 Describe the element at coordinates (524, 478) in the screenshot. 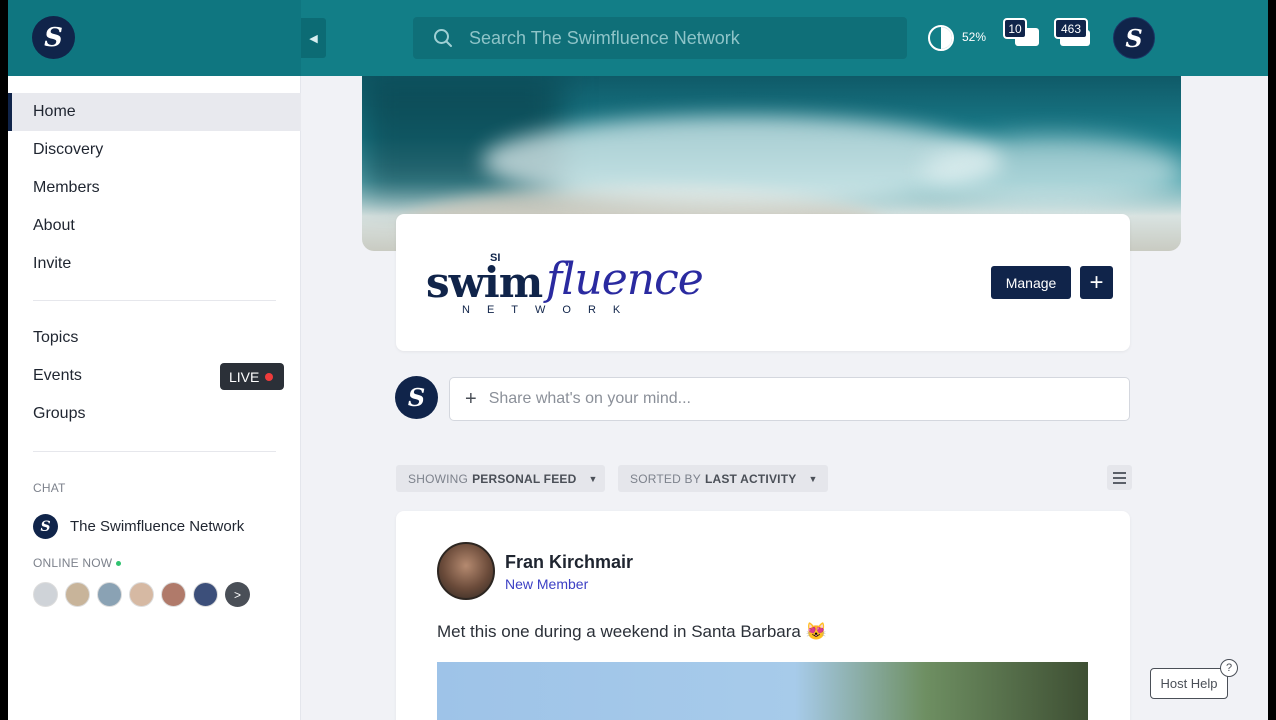

I see `filter-value: PERSONAL FEED` at that location.